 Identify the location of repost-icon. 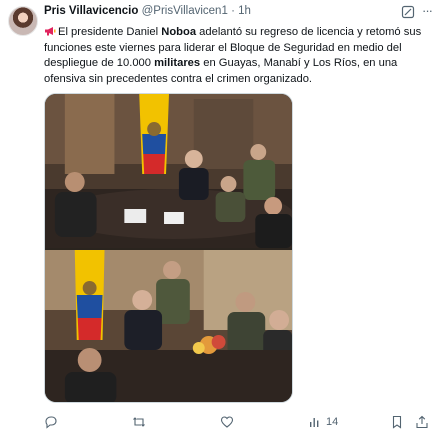
(139, 422).